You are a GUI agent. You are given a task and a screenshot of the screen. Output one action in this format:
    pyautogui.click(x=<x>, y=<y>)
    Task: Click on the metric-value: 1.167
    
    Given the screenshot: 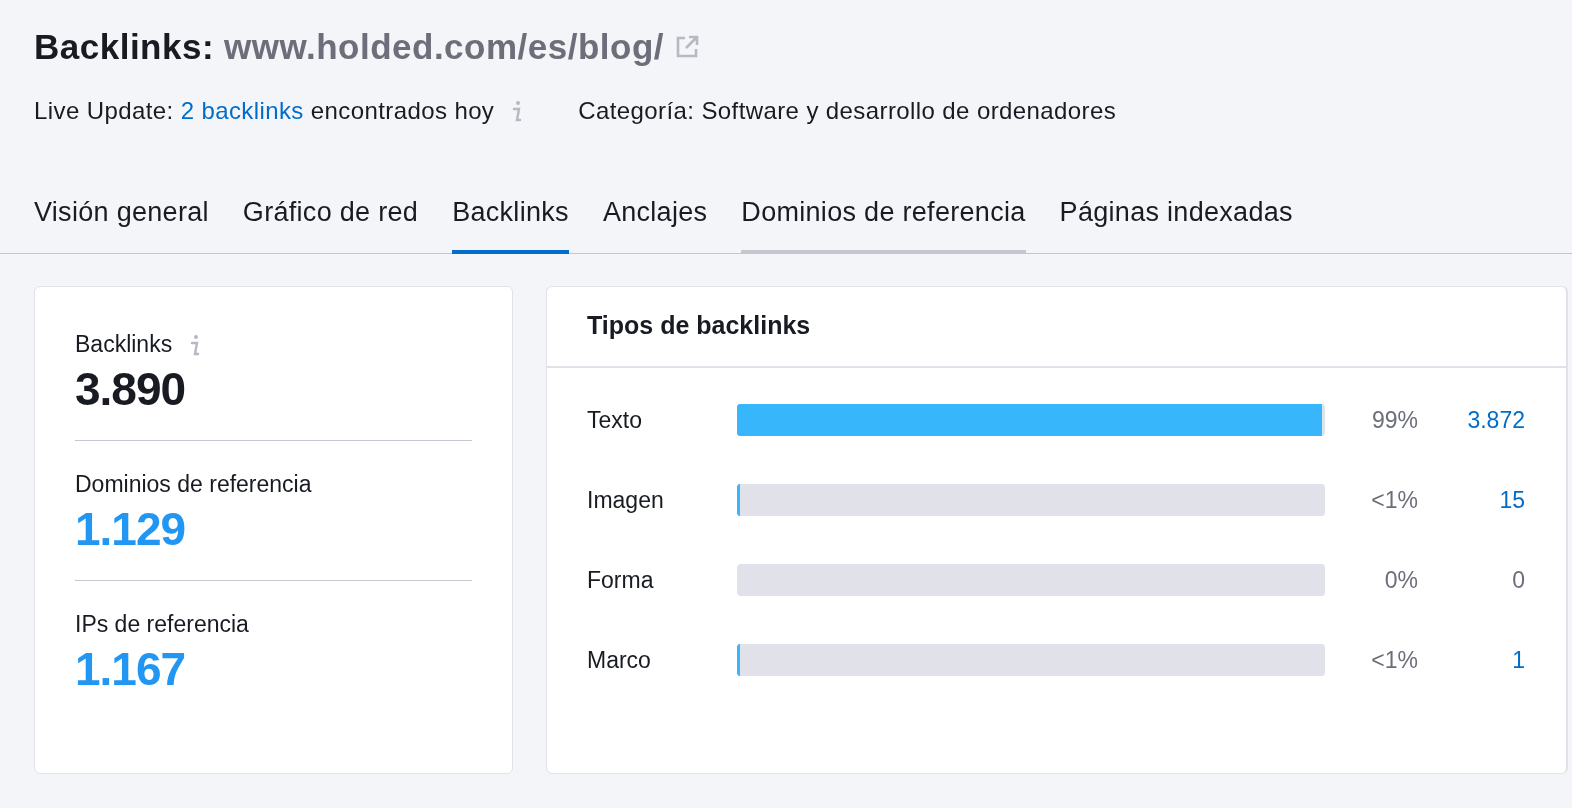 What is the action you would take?
    pyautogui.click(x=273, y=669)
    